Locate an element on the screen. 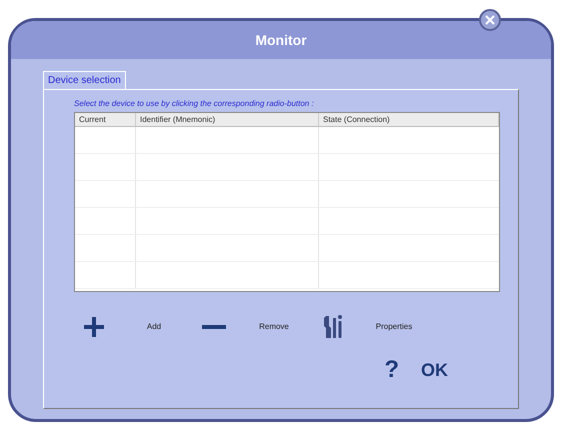 The width and height of the screenshot is (562, 434). plus-icon is located at coordinates (94, 327).